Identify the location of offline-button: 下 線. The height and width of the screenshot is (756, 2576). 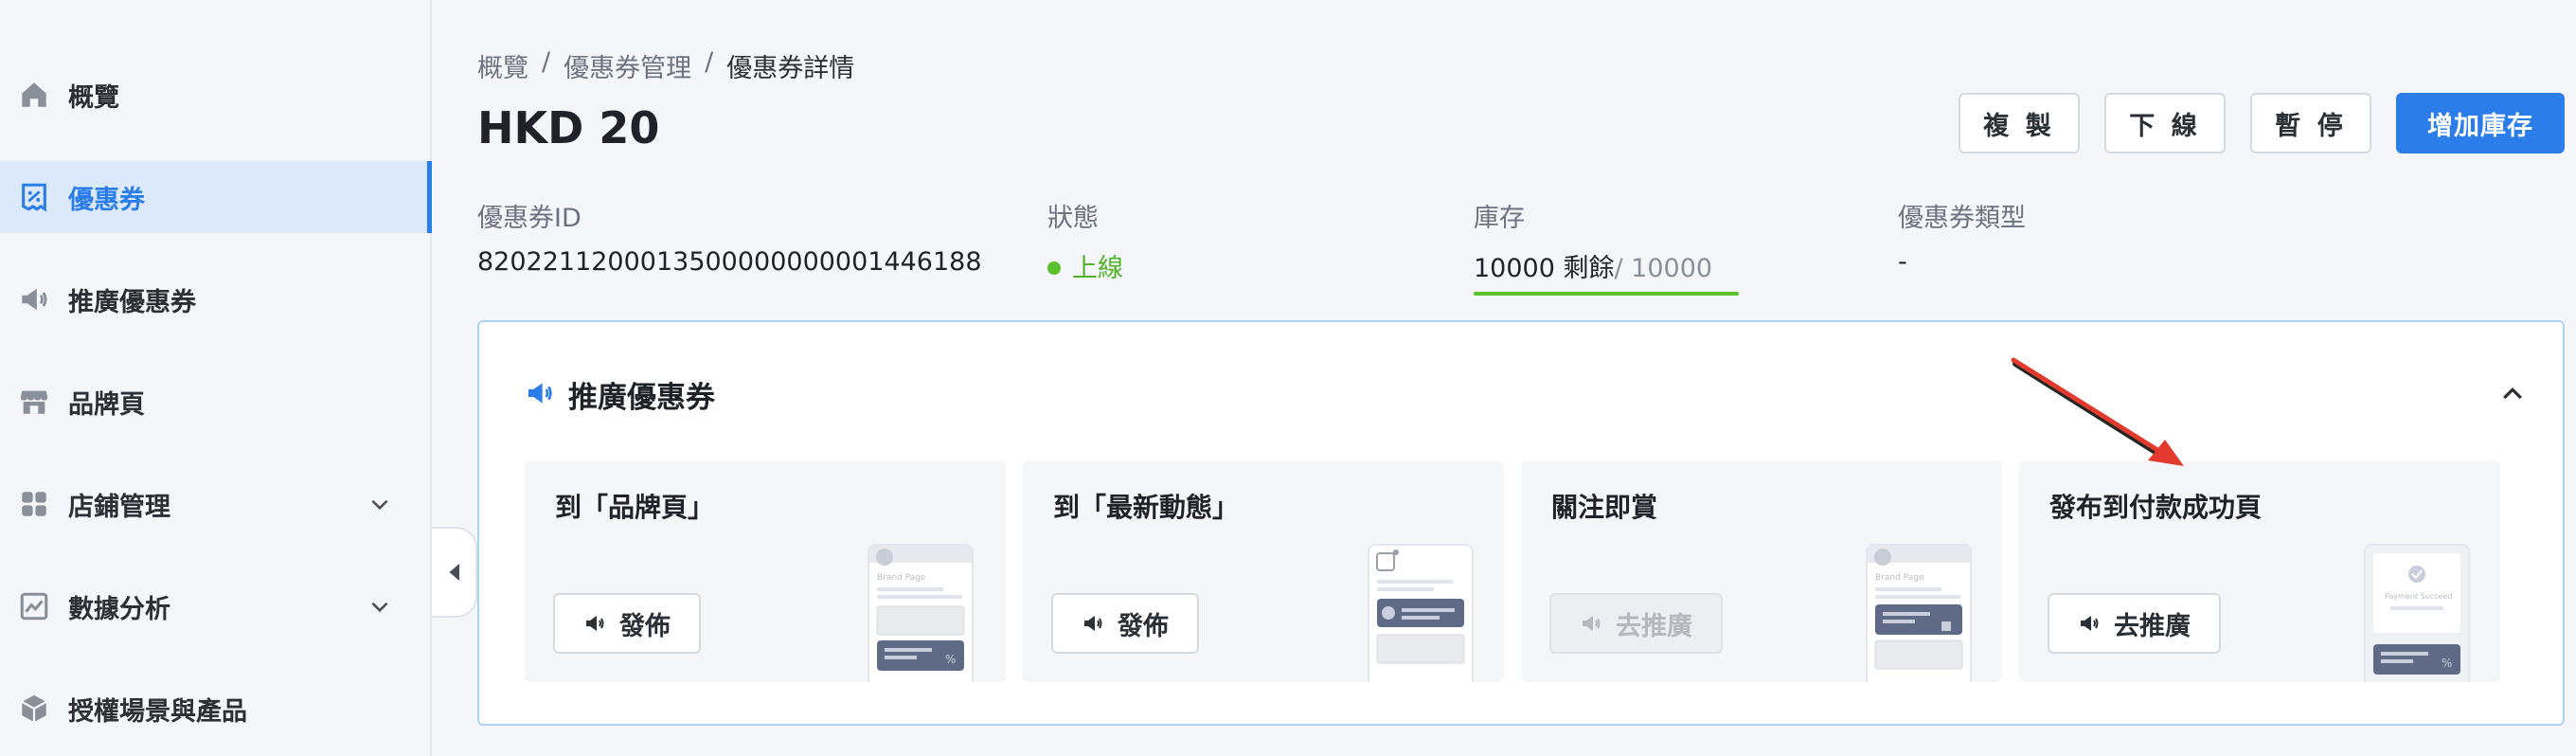
(2165, 123).